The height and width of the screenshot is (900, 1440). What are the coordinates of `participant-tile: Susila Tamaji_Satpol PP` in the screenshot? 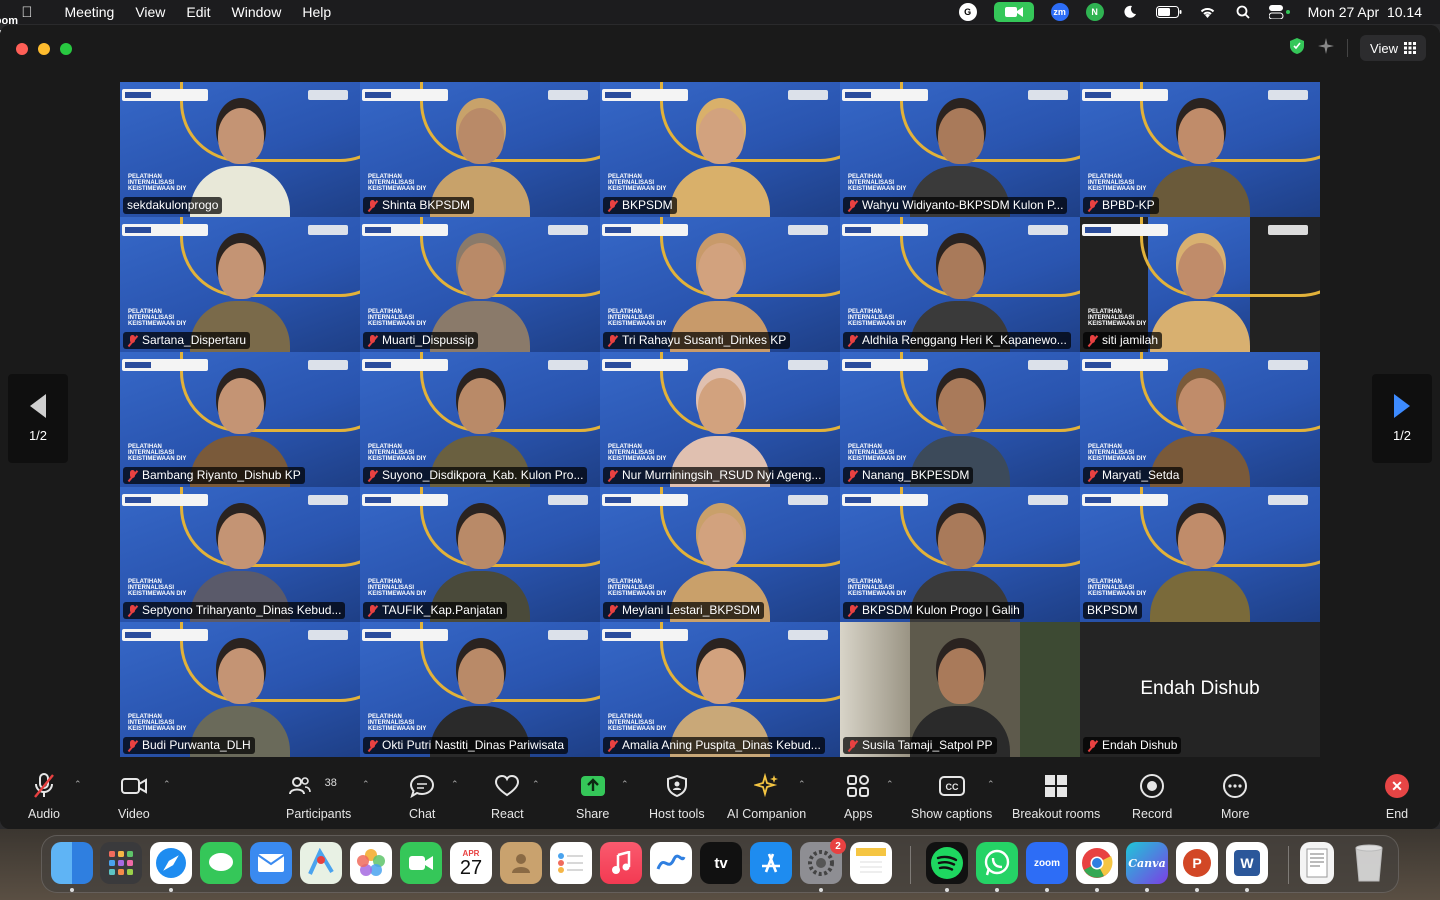 It's located at (960, 689).